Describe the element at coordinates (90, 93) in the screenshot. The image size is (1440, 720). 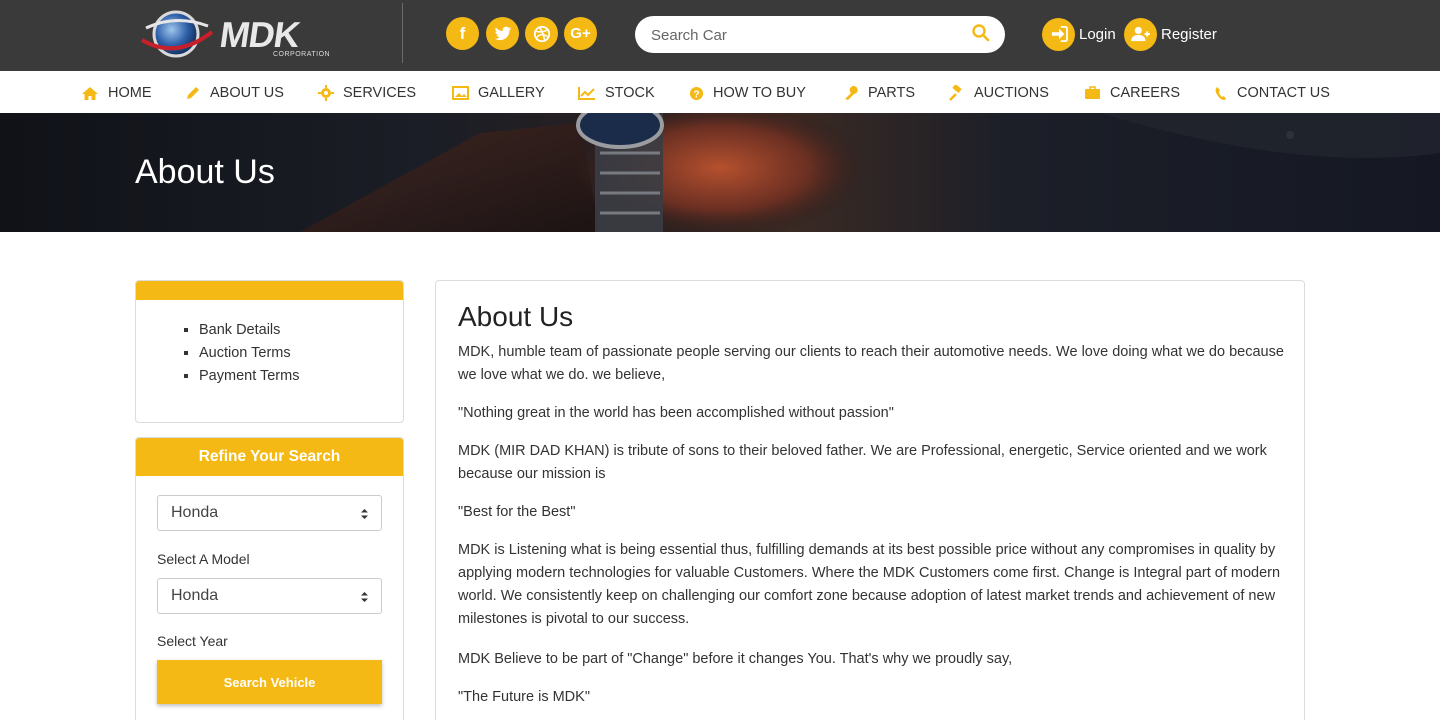
I see `home-icon` at that location.